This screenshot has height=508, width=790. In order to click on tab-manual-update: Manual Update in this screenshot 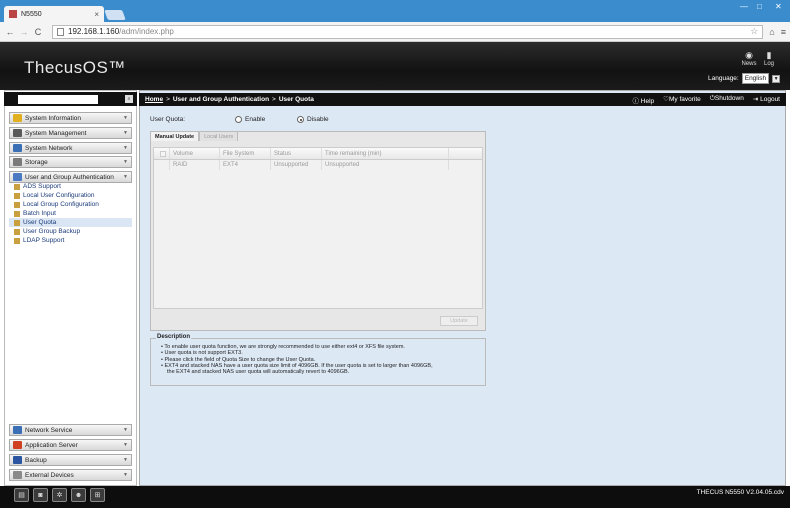, I will do `click(175, 136)`.